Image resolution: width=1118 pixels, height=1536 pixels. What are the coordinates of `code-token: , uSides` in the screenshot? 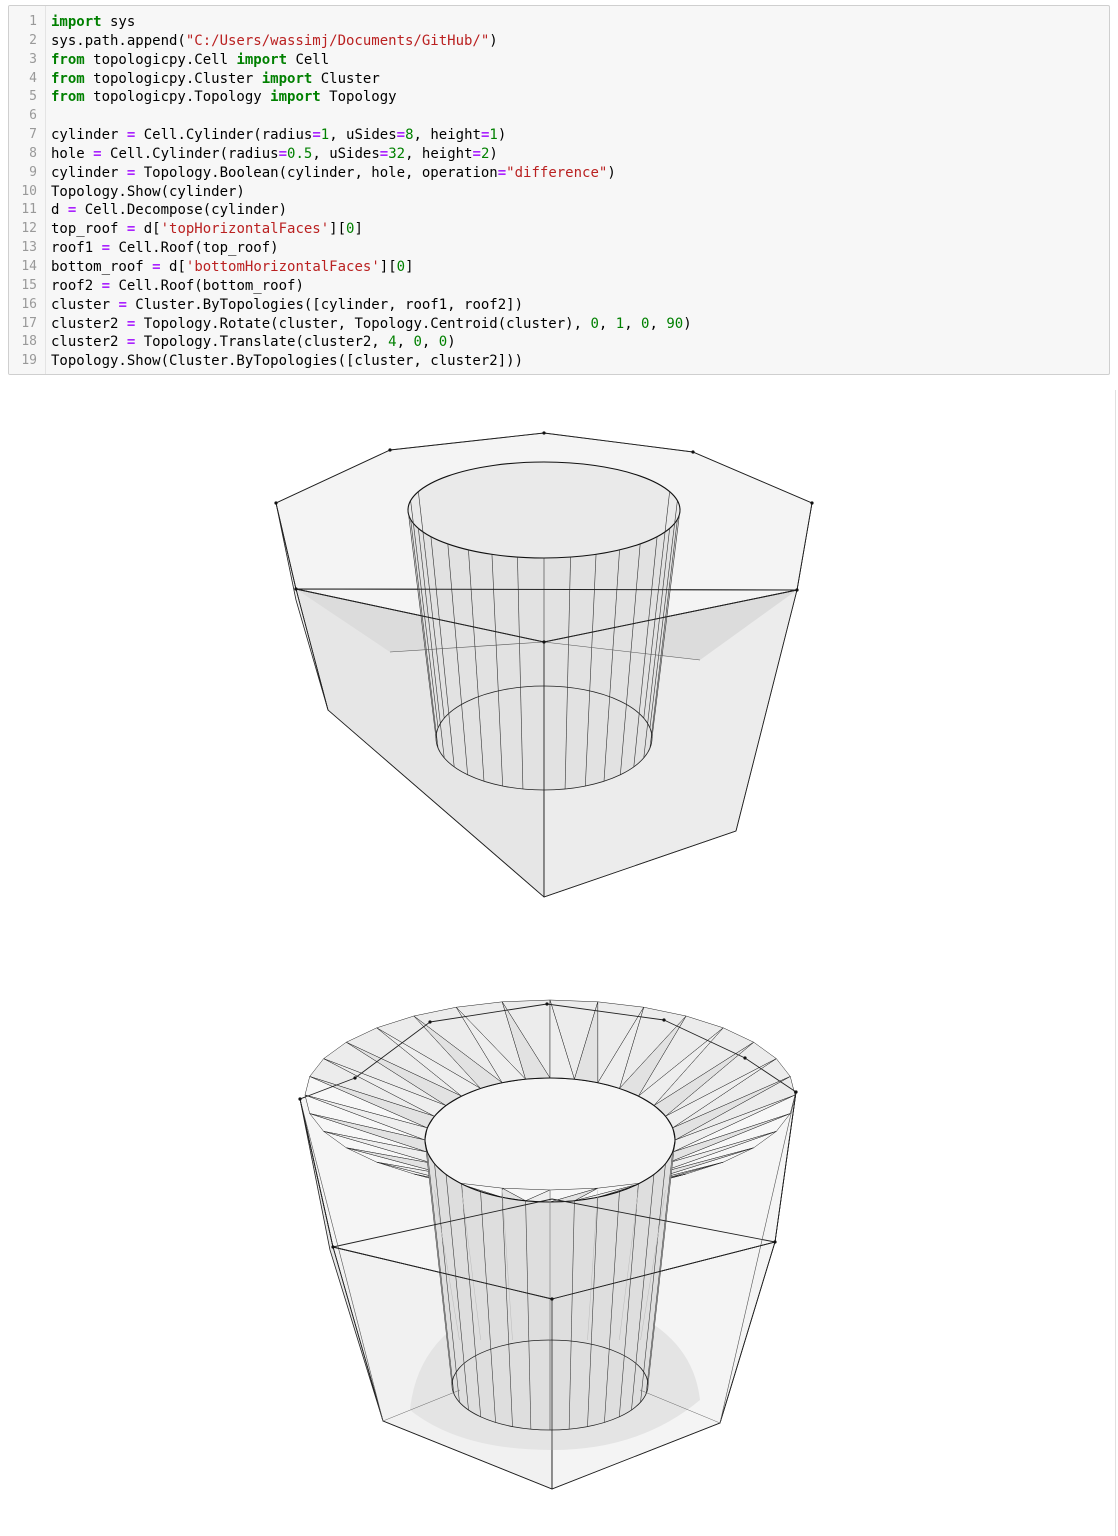 It's located at (346, 153).